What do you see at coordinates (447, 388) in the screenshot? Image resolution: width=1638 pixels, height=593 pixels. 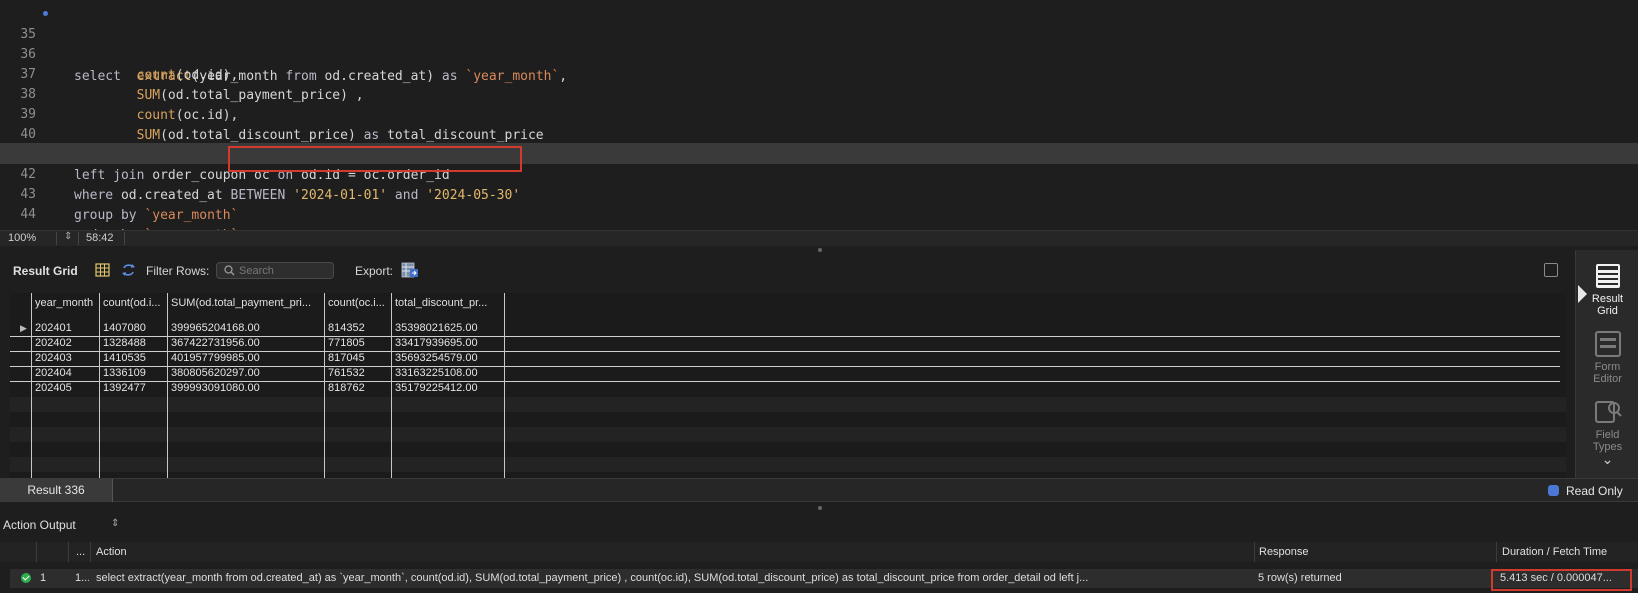 I see `table-cell: 35179225412.00` at bounding box center [447, 388].